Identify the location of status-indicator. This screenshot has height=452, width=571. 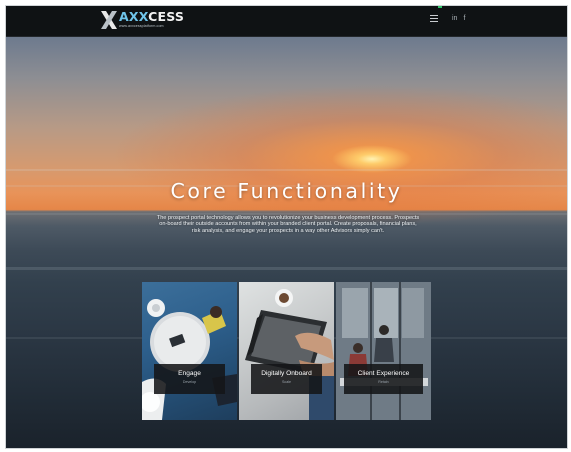
(440, 7).